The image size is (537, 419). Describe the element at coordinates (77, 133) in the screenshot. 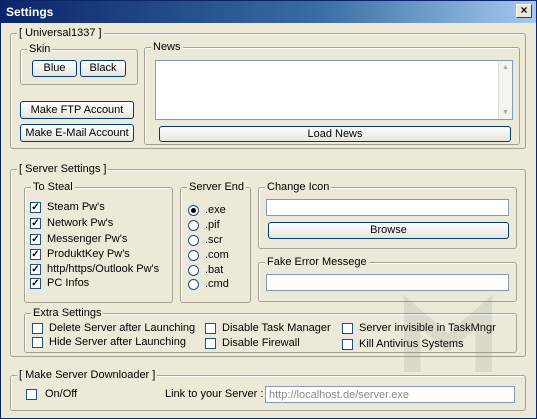

I see `make-email-account-button: Make E-Mail Account` at that location.